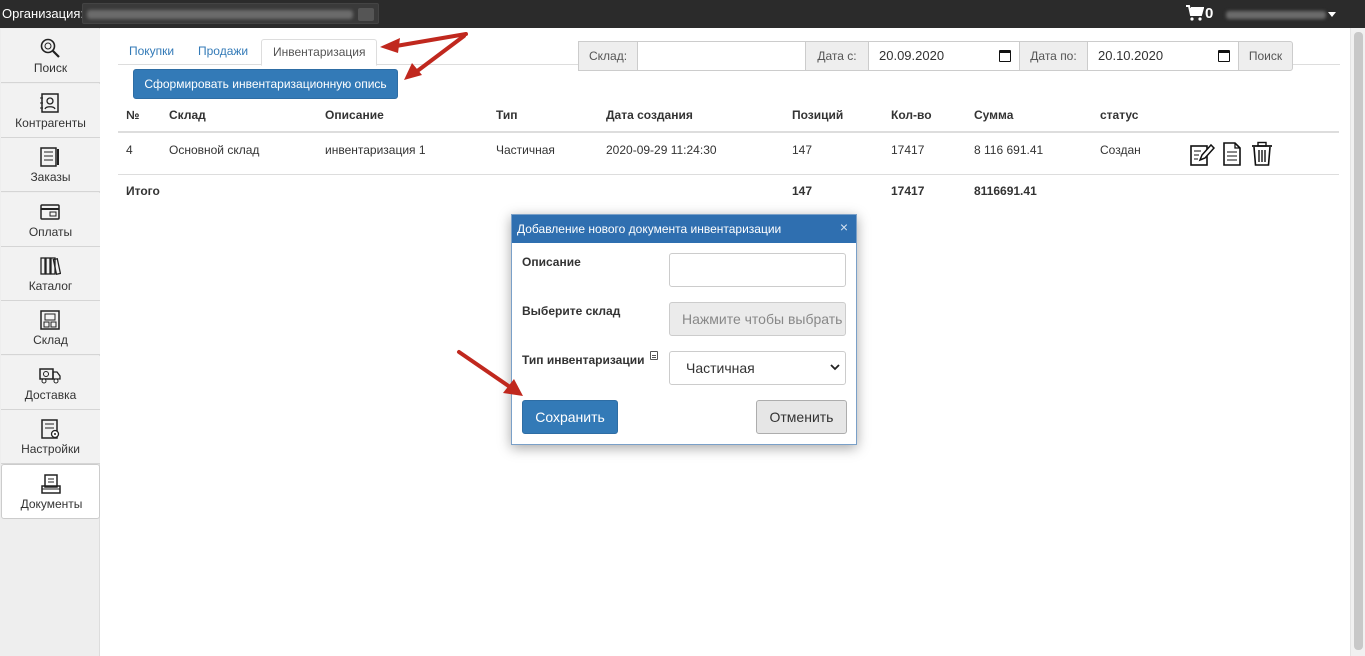  What do you see at coordinates (1262, 154) in the screenshot?
I see `trash-icon` at bounding box center [1262, 154].